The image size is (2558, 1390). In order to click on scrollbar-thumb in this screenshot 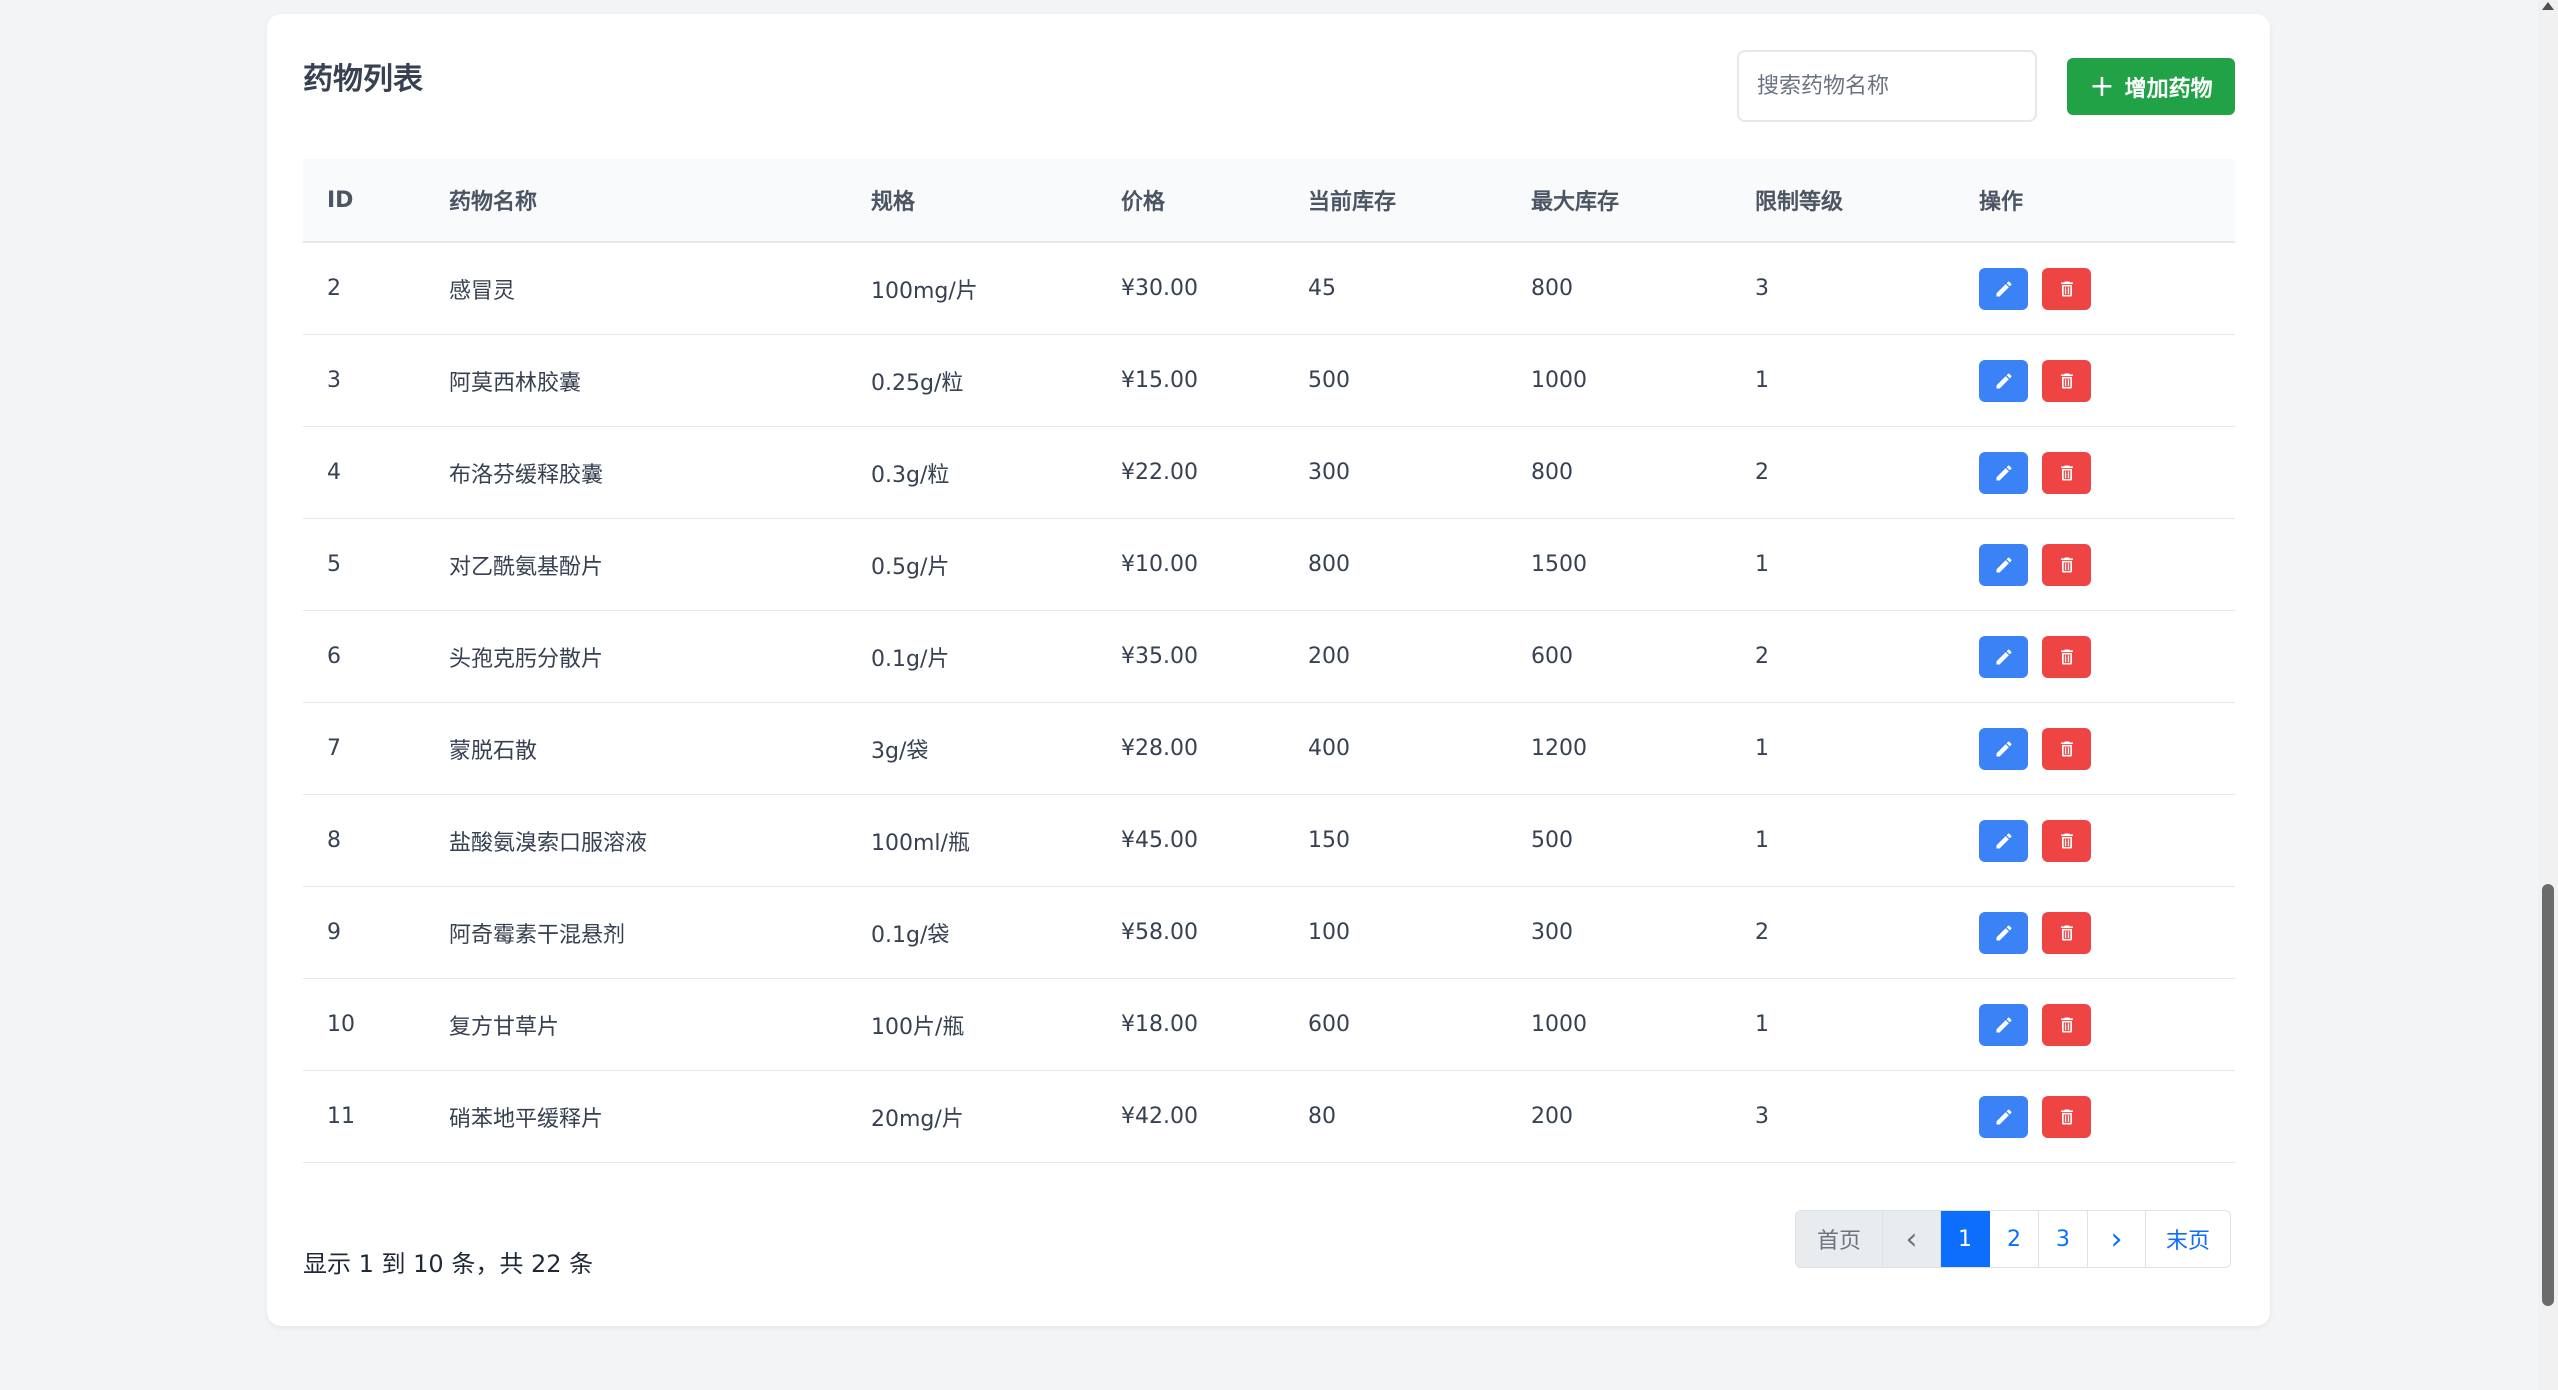, I will do `click(2548, 1095)`.